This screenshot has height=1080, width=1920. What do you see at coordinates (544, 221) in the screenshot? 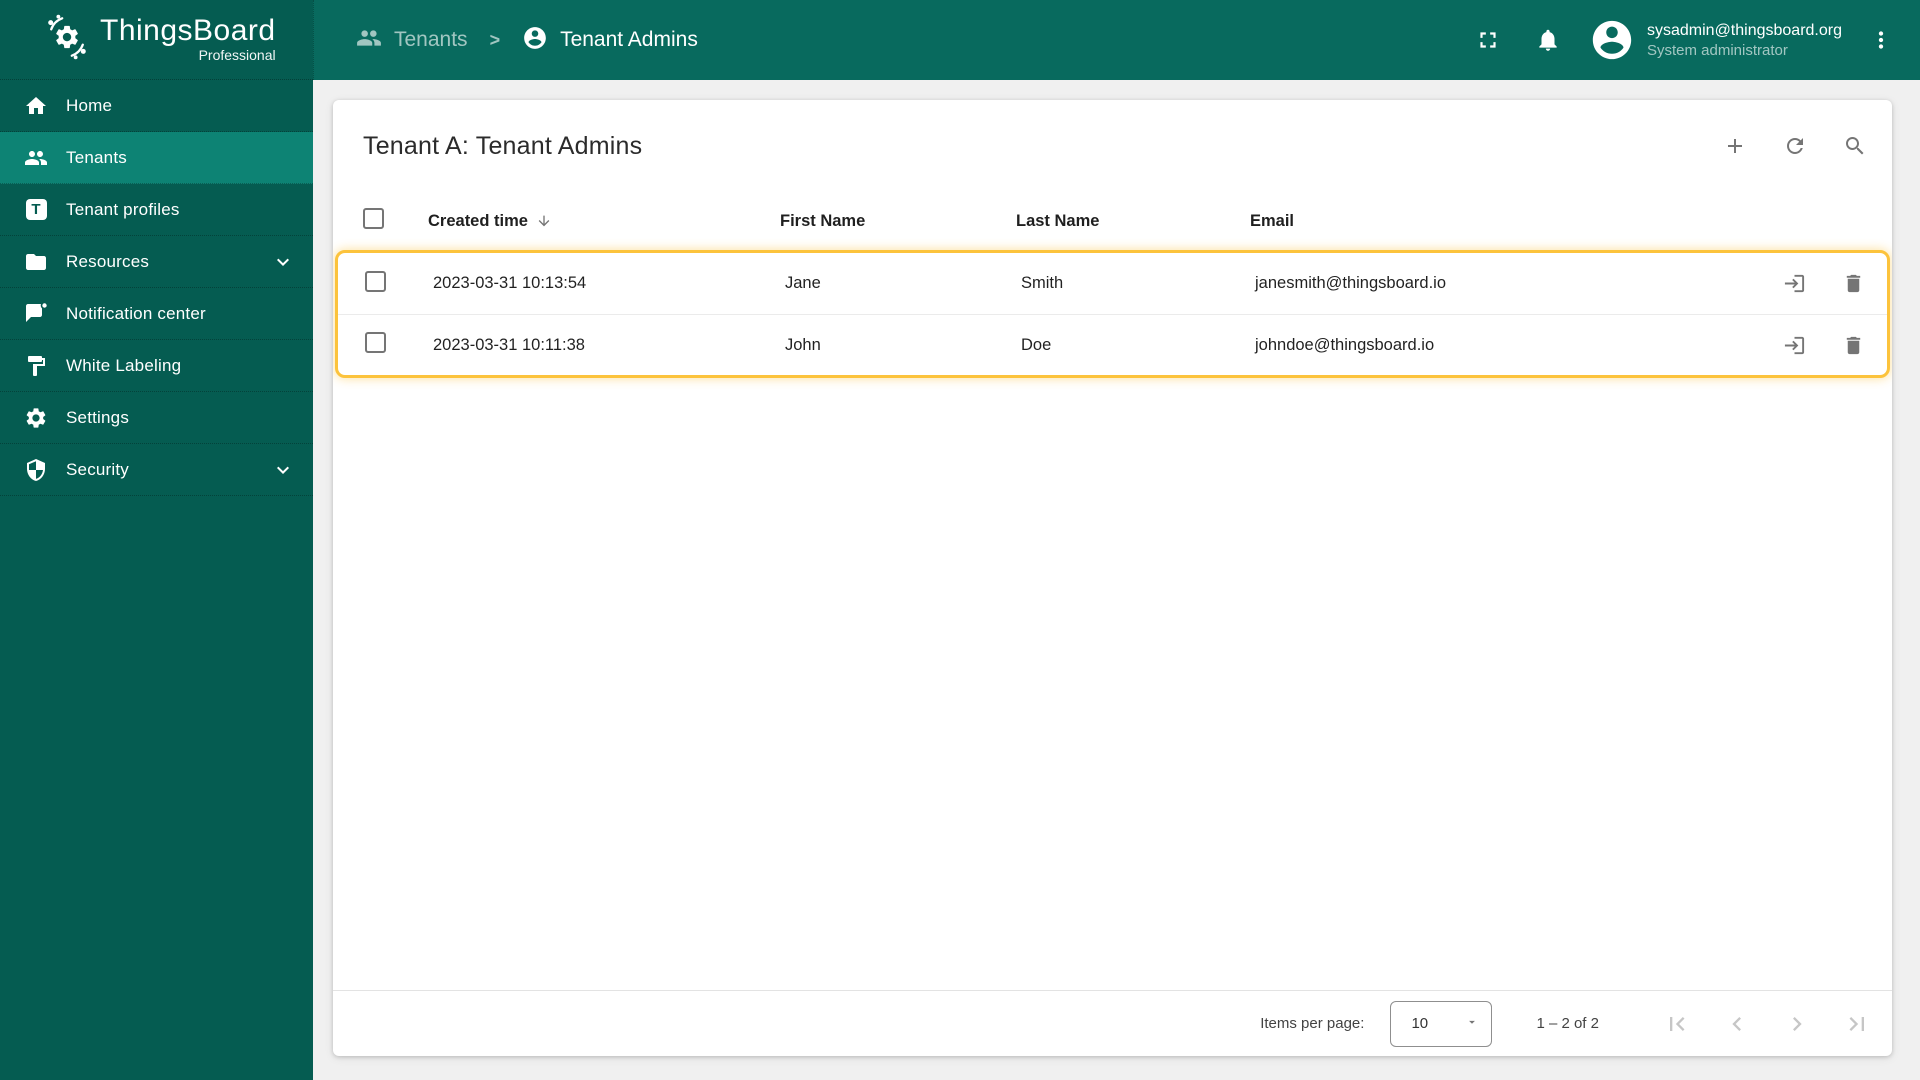
I see `sort-desc-arrow-icon` at bounding box center [544, 221].